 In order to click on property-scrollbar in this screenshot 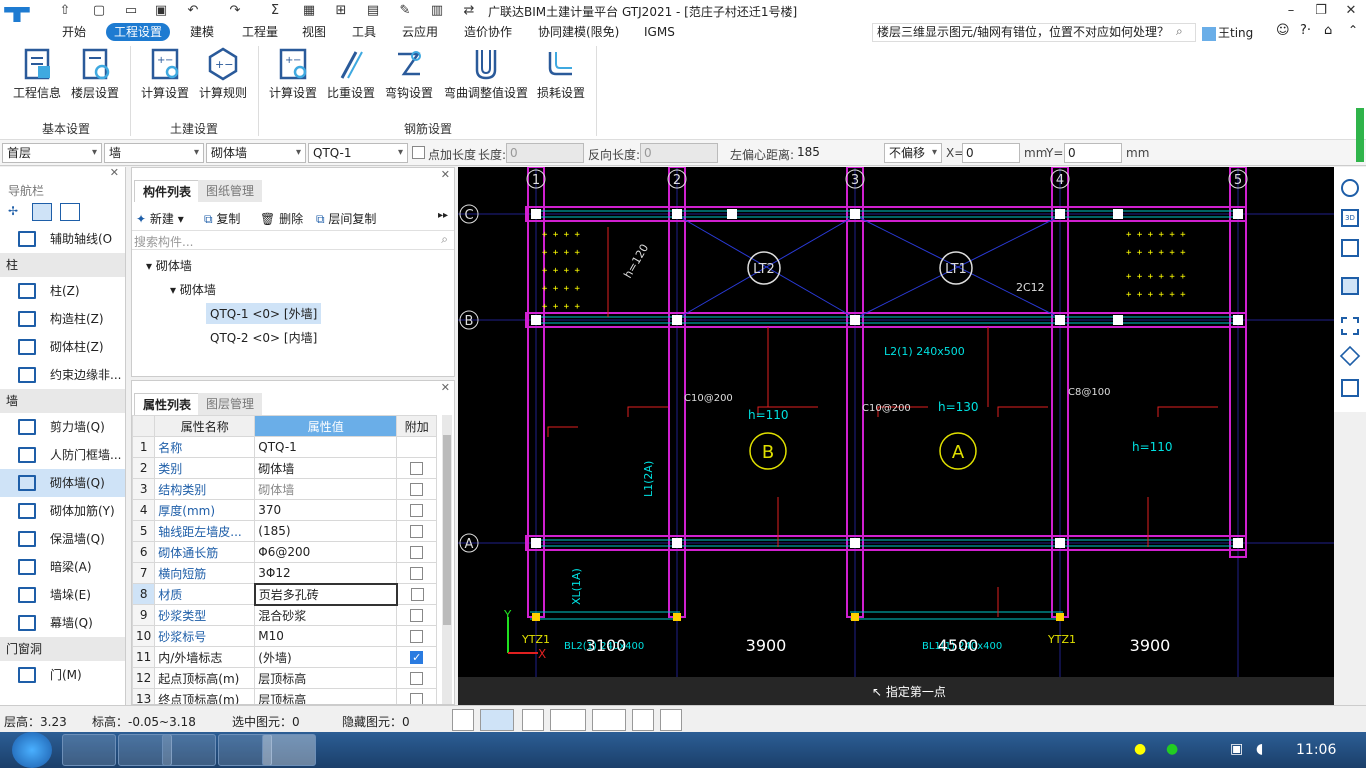, I will do `click(447, 559)`.